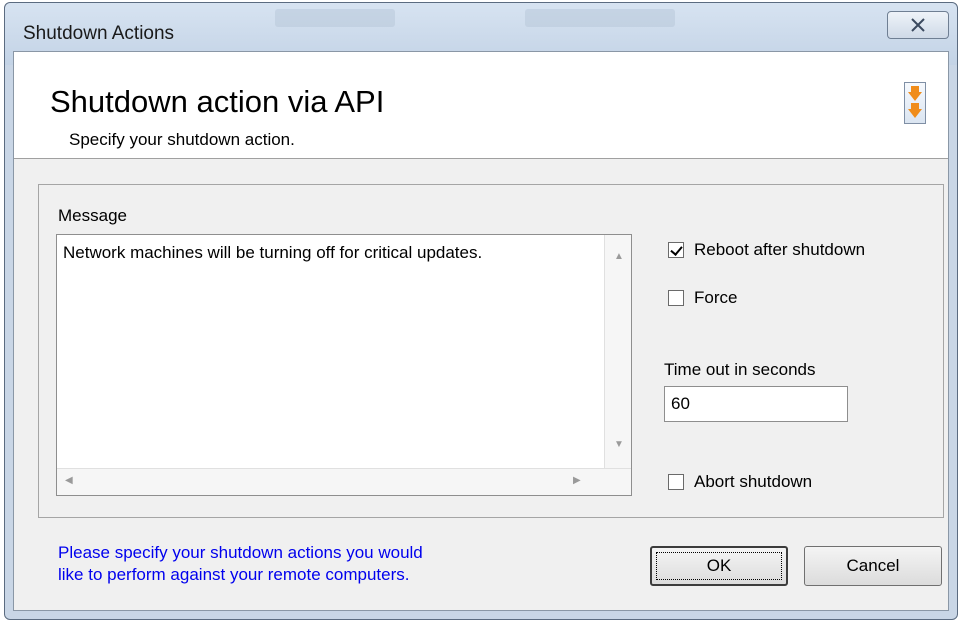  I want to click on vertical-scrollbar: ▲ ▼, so click(617, 352).